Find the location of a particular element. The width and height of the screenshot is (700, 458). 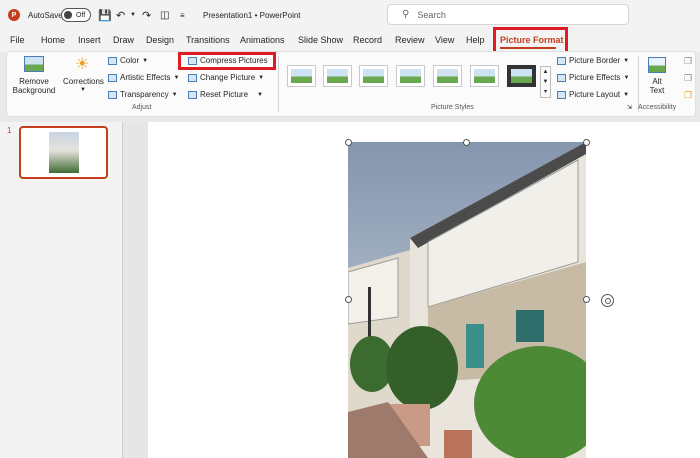

resize-handle-top is located at coordinates (466, 142).